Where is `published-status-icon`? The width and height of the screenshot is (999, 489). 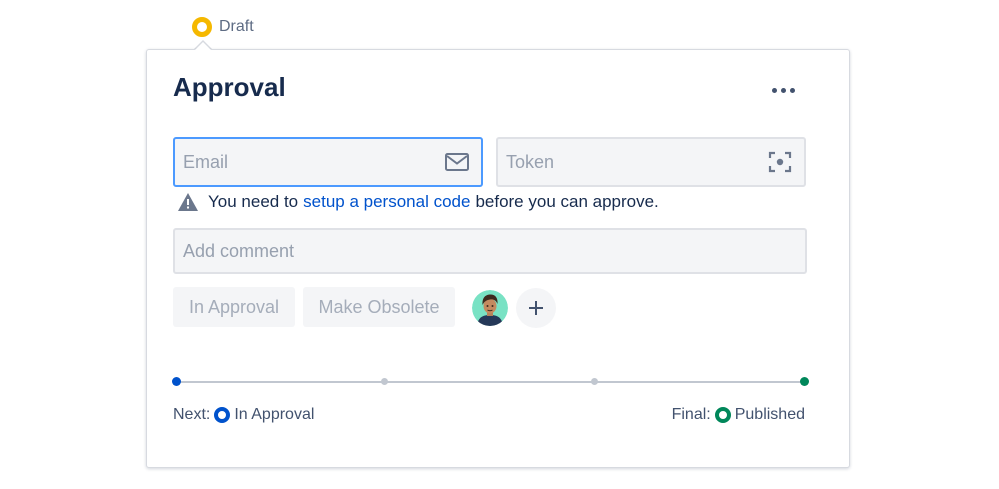 published-status-icon is located at coordinates (722, 415).